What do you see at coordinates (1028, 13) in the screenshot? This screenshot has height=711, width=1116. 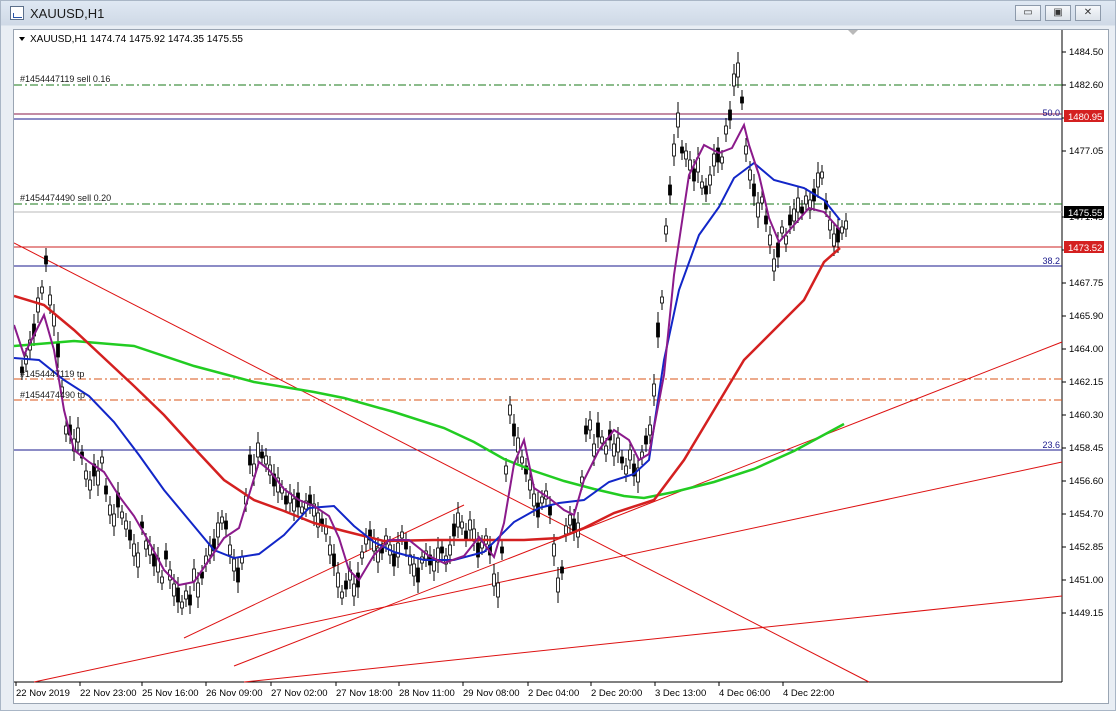 I see `minimize-button: ▭` at bounding box center [1028, 13].